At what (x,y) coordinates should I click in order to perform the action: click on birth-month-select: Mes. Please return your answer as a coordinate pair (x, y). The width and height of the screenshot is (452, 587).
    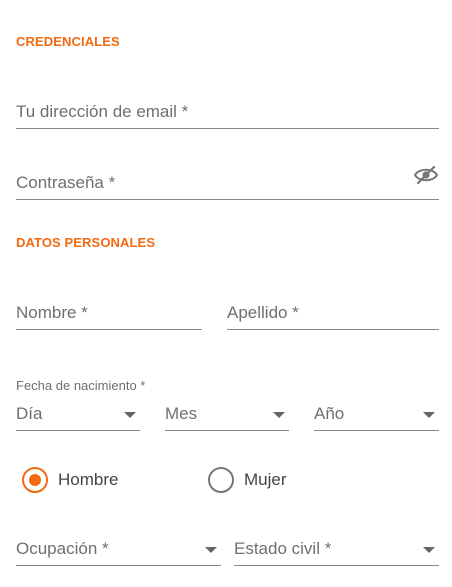
    Looking at the image, I should click on (227, 413).